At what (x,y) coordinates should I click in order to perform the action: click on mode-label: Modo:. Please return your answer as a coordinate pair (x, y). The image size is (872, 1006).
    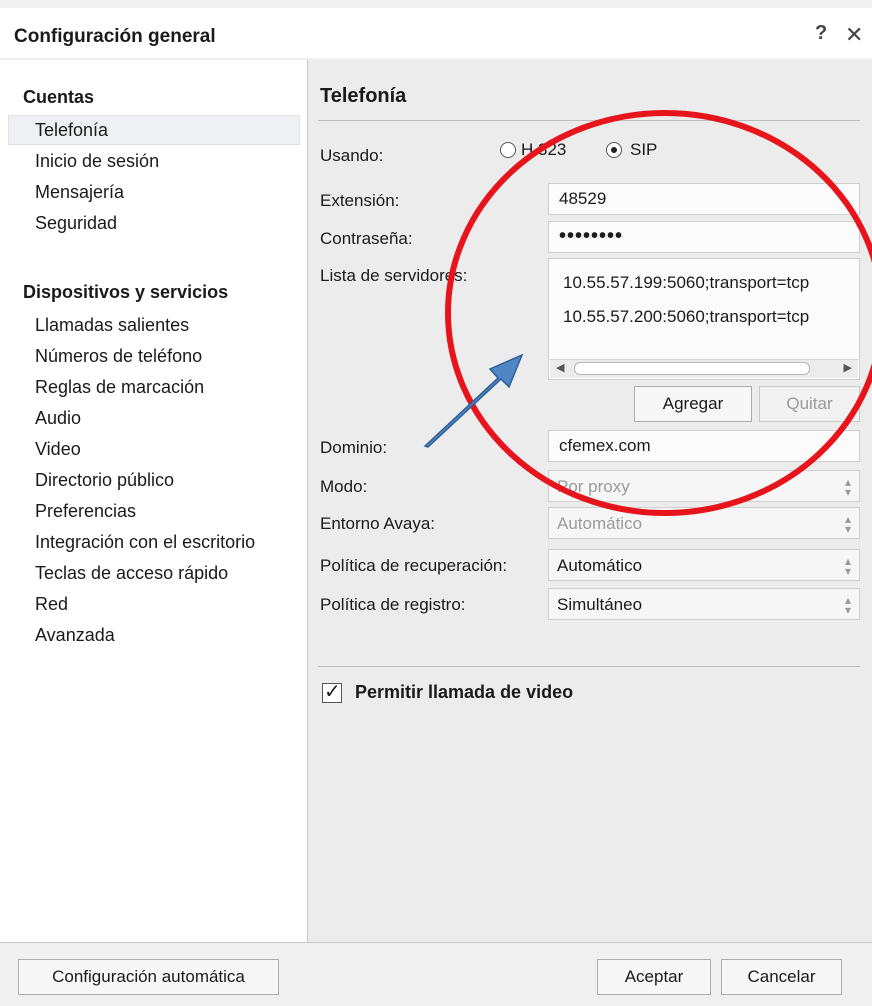
    Looking at the image, I should click on (344, 486).